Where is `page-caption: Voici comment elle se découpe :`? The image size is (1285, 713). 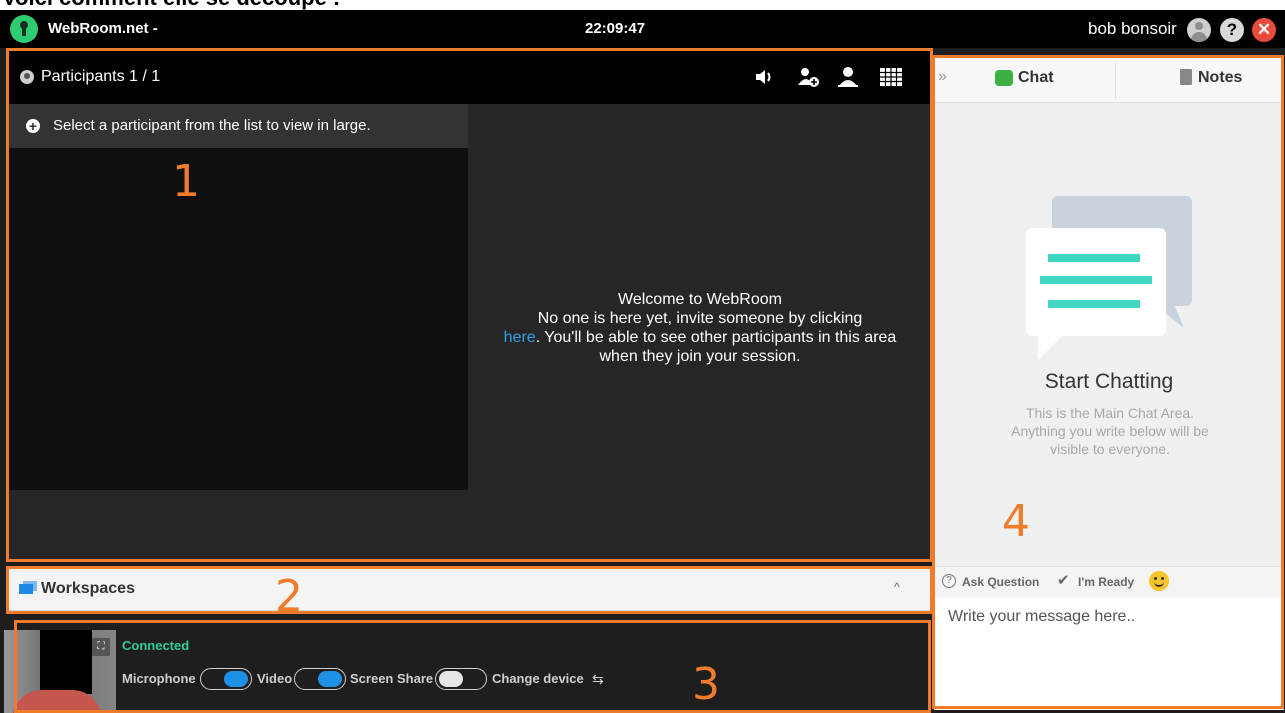 page-caption: Voici comment elle se découpe : is located at coordinates (642, 5).